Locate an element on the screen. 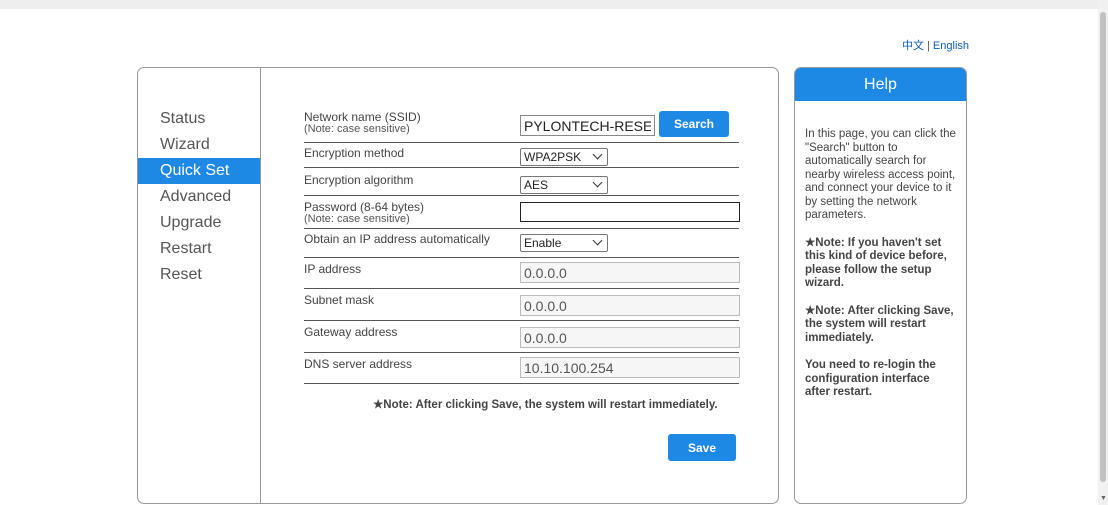 Image resolution: width=1108 pixels, height=505 pixels. language-english-link: English is located at coordinates (951, 46).